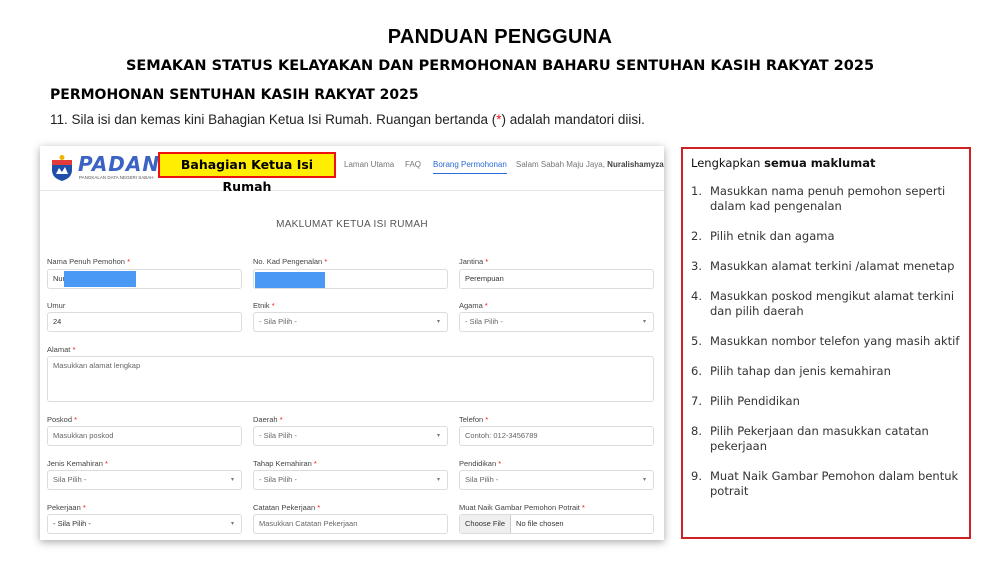  I want to click on label-agama: Agama *, so click(473, 305).